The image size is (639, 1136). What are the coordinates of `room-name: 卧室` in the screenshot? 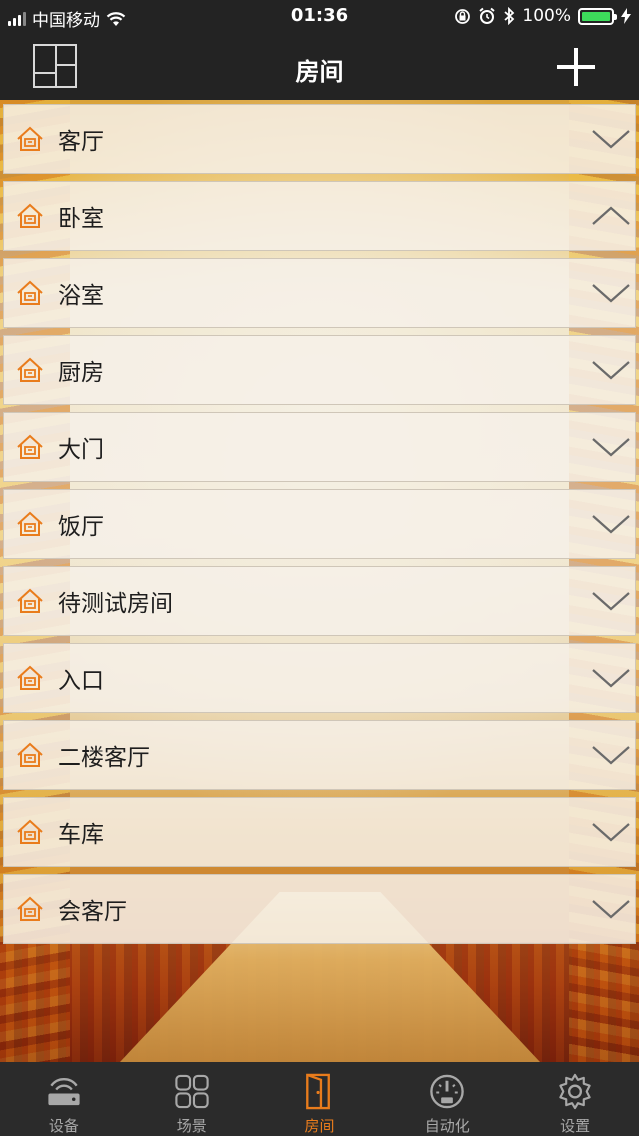 It's located at (81, 219).